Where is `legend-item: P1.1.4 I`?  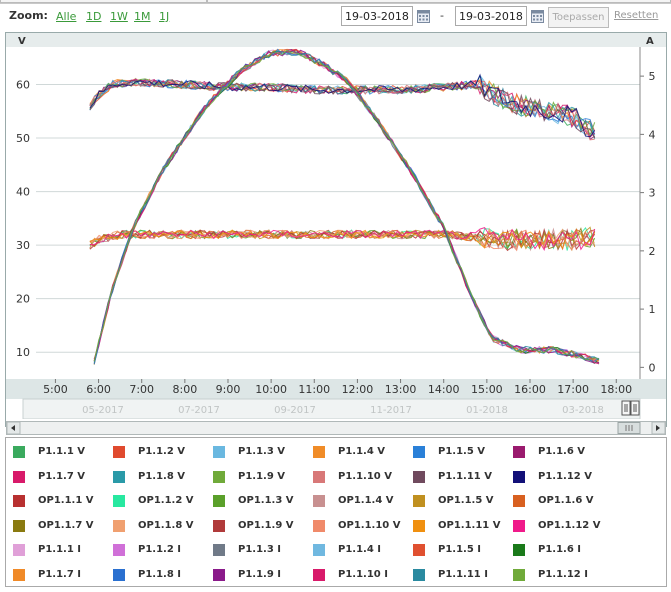 legend-item: P1.1.4 I is located at coordinates (361, 550).